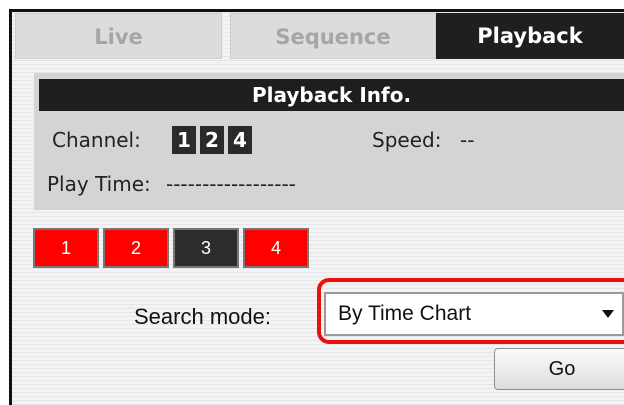  I want to click on playback-info-title: Playback Info., so click(331, 95).